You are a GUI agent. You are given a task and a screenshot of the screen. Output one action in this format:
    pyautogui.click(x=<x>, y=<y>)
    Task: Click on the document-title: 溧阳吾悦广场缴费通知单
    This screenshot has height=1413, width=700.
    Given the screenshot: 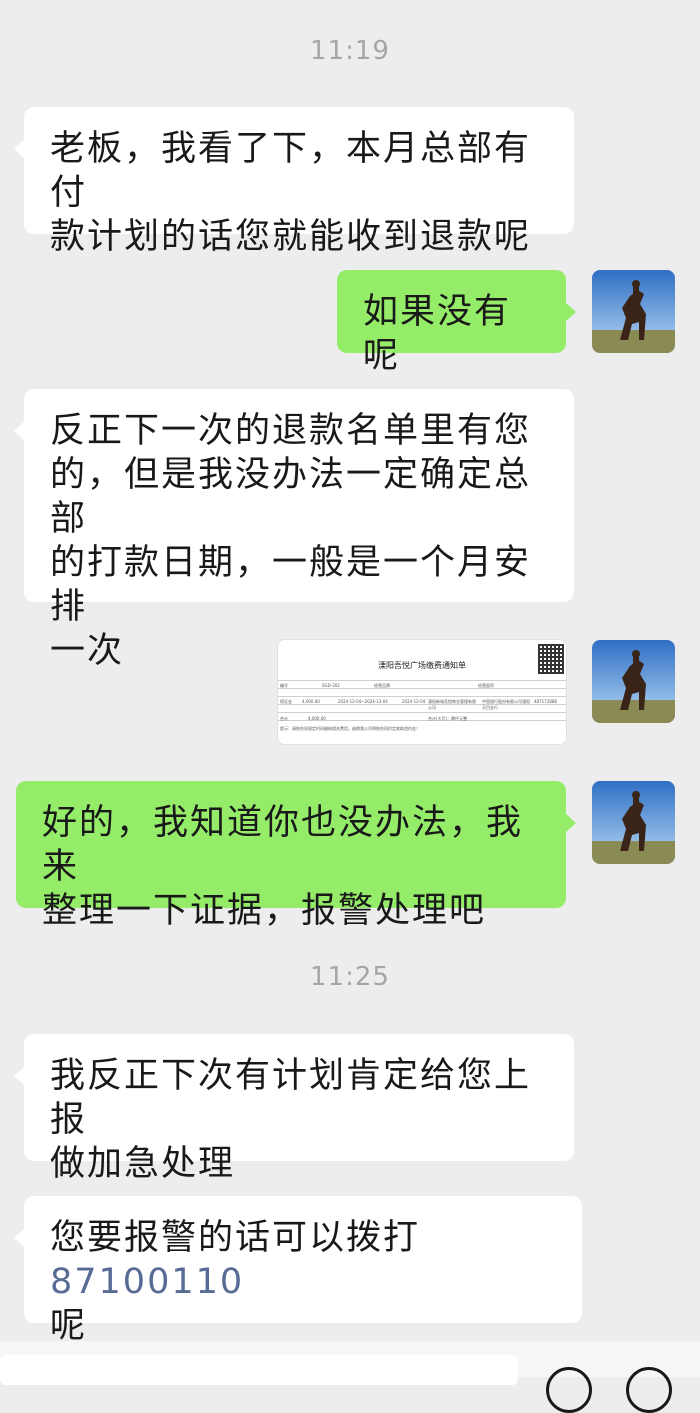 What is the action you would take?
    pyautogui.click(x=422, y=665)
    